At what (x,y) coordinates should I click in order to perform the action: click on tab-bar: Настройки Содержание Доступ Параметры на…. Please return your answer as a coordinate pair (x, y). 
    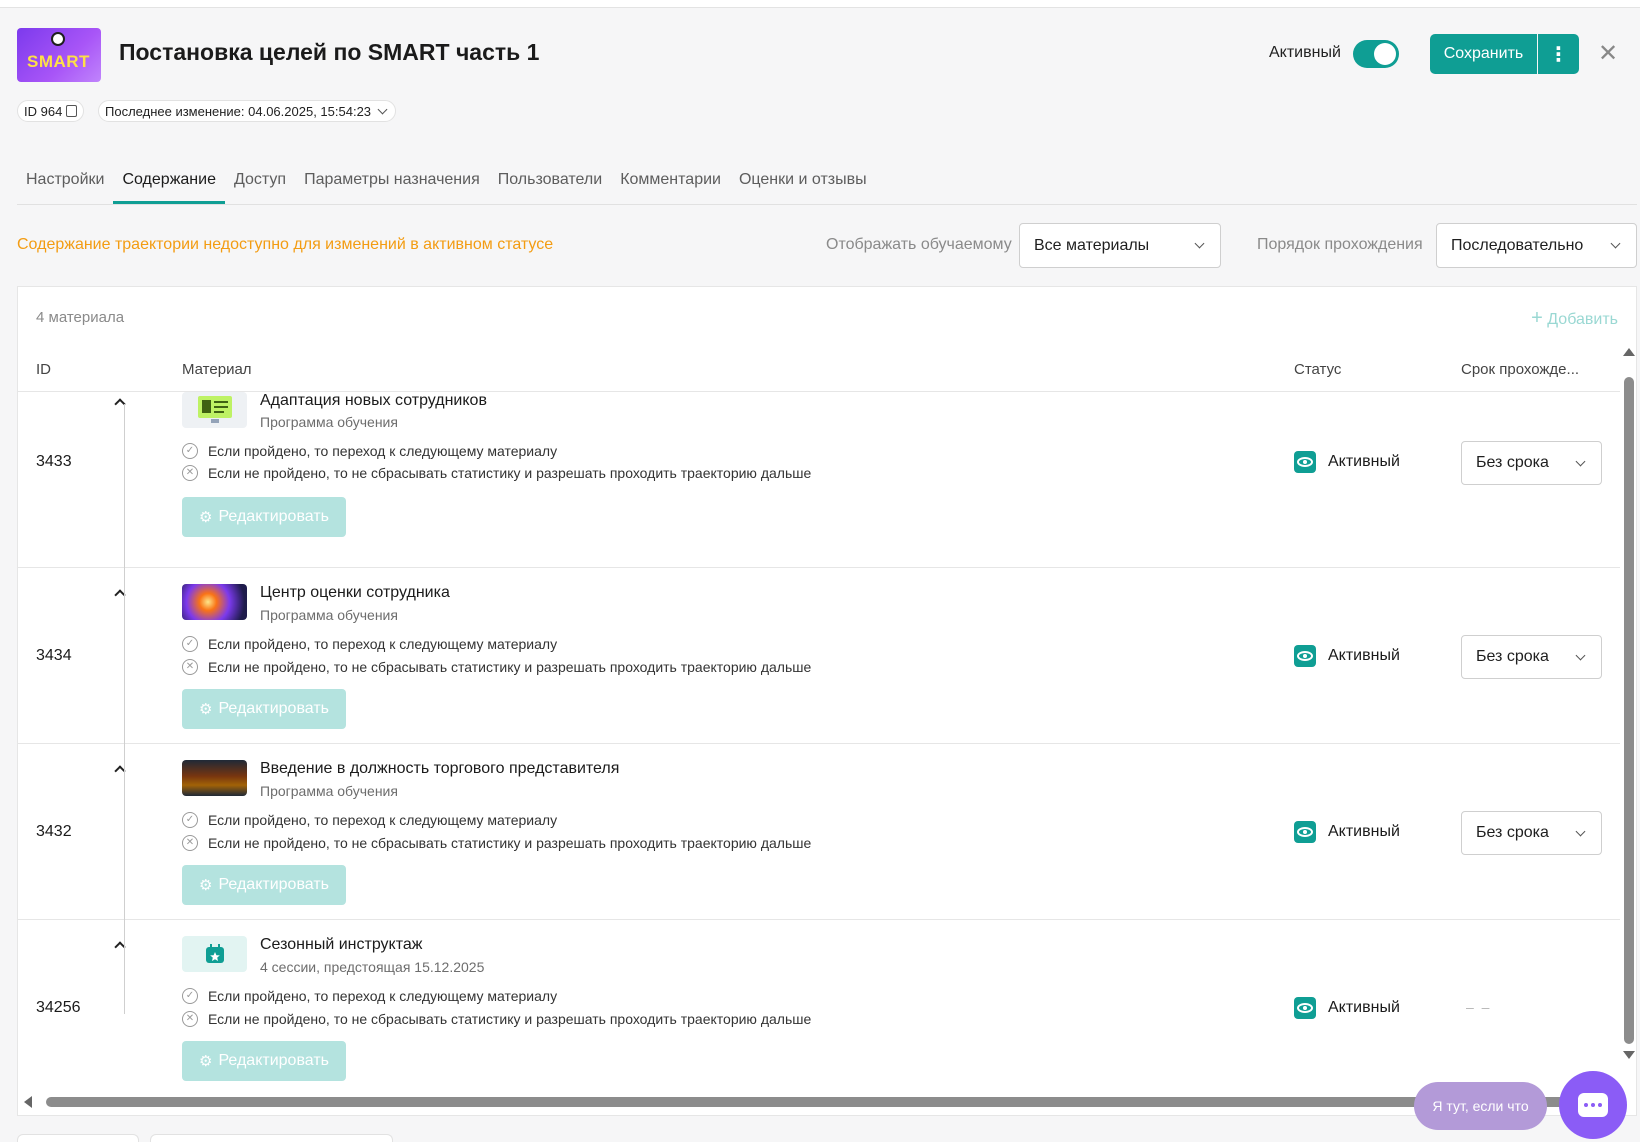
    Looking at the image, I should click on (827, 184).